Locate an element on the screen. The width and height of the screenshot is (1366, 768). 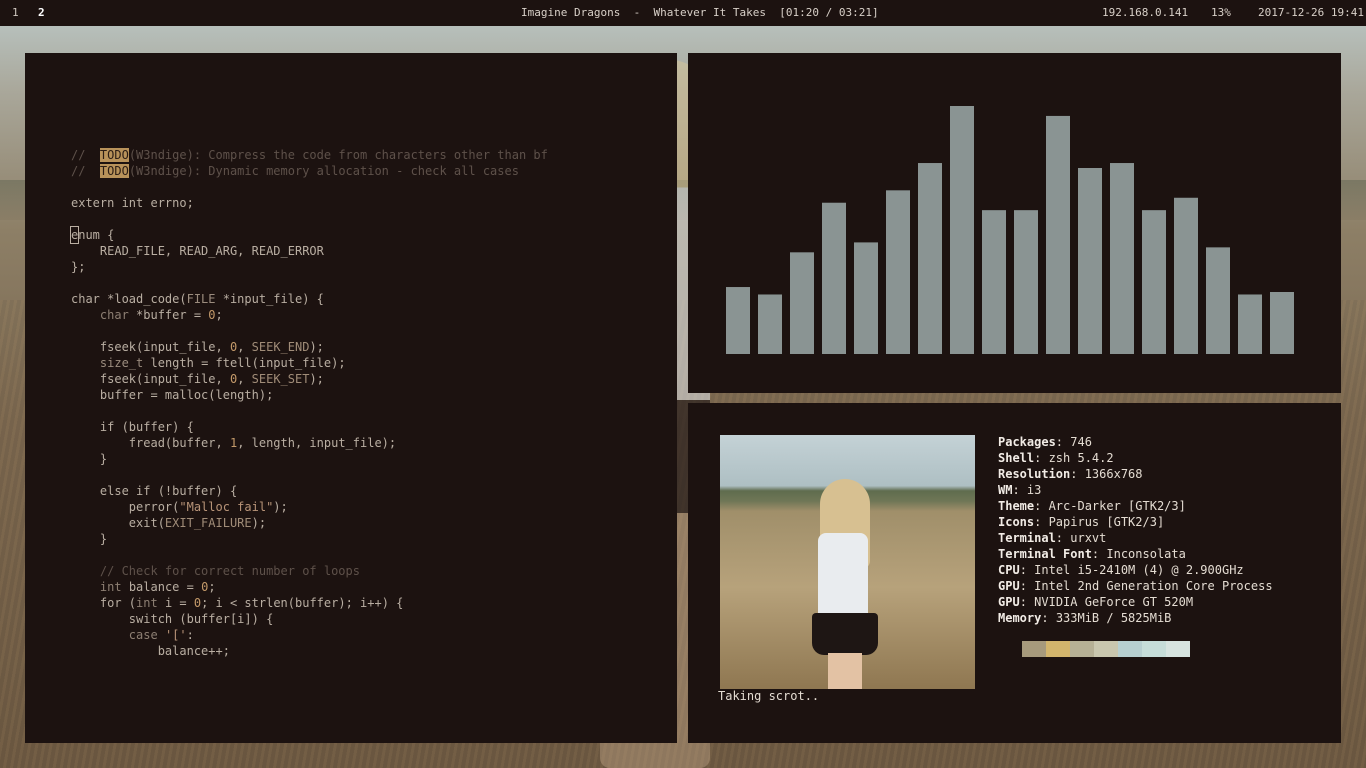
code-line: char *buffer = 0; is located at coordinates (309, 315).